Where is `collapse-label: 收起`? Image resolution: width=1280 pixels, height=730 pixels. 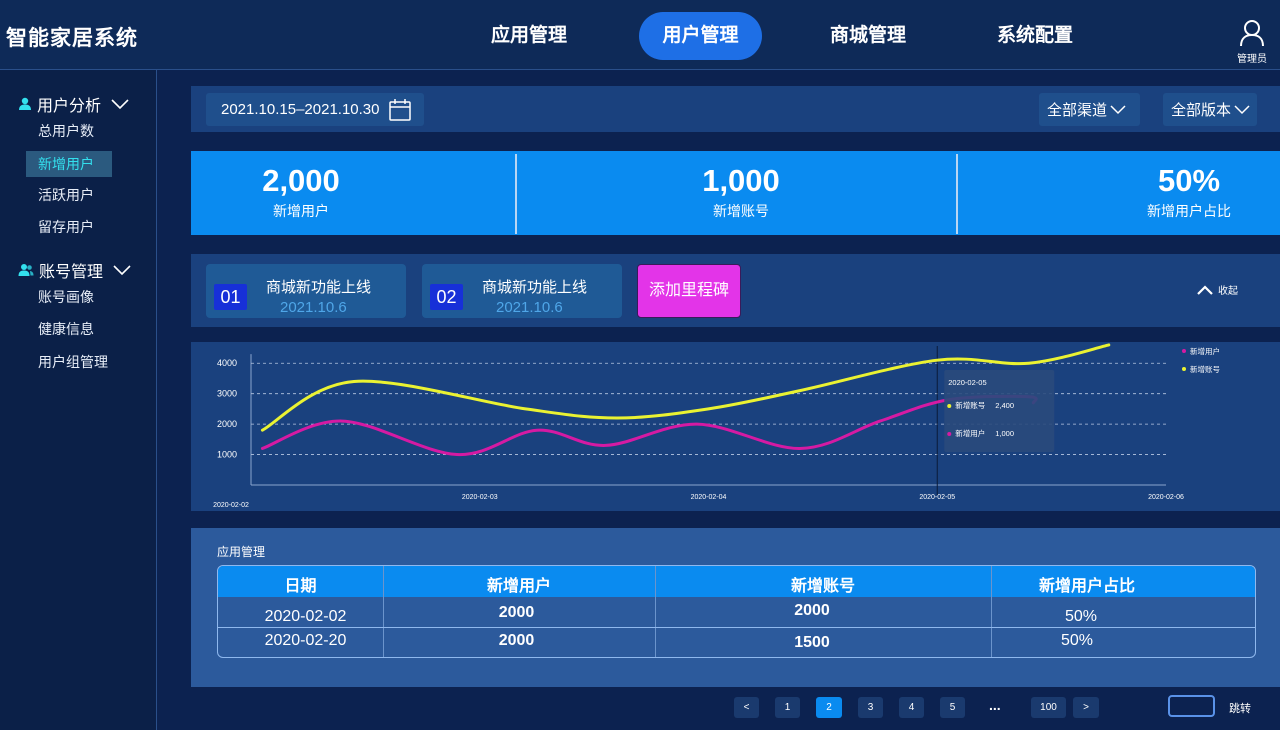
collapse-label: 收起 is located at coordinates (1228, 291).